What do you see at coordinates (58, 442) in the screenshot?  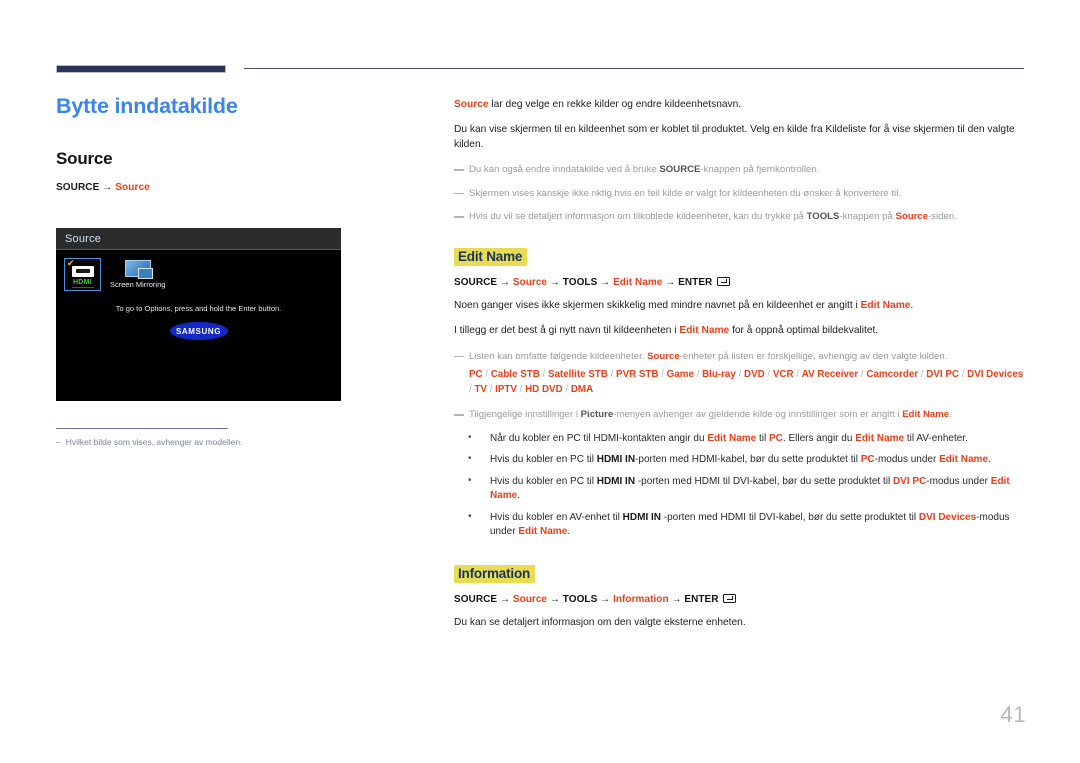 I see `footnote-dash-icon: –` at bounding box center [58, 442].